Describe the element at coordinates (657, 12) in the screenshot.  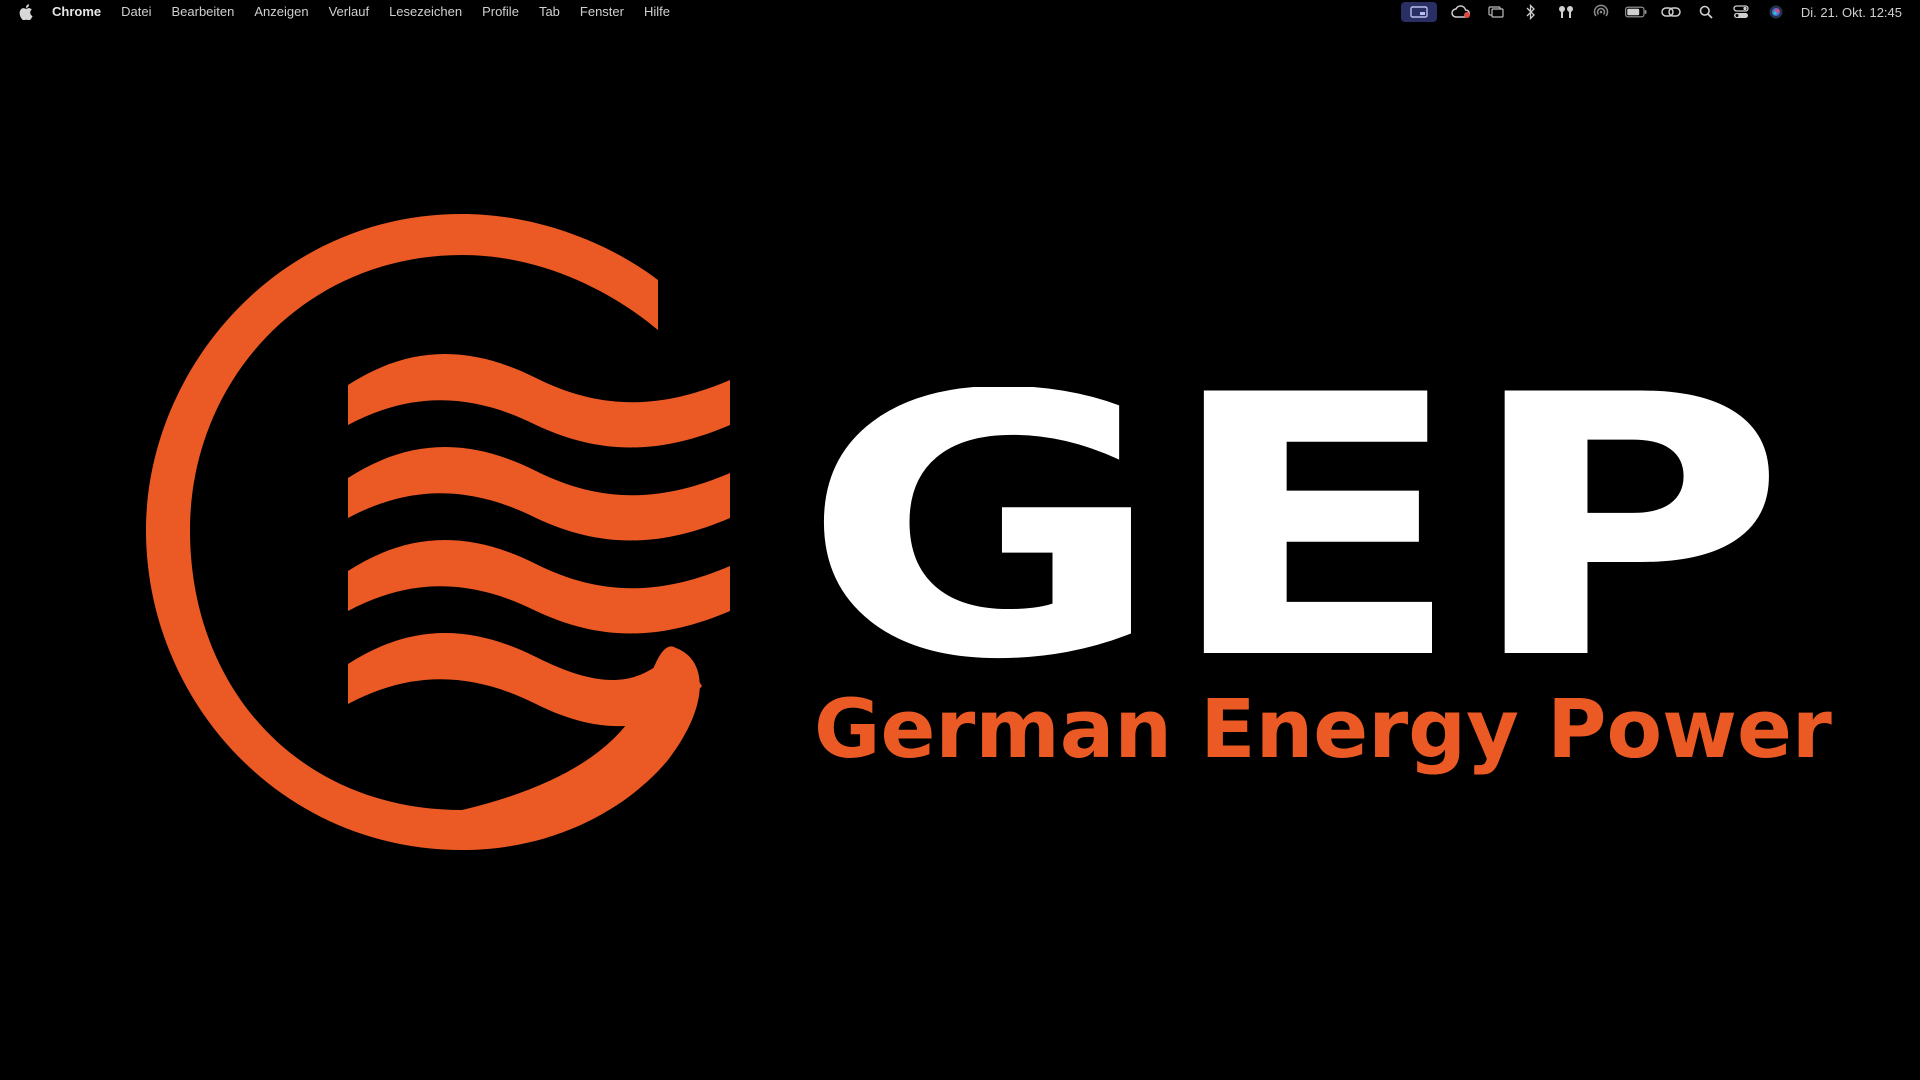
I see `menu-hilfe: Hilfe` at that location.